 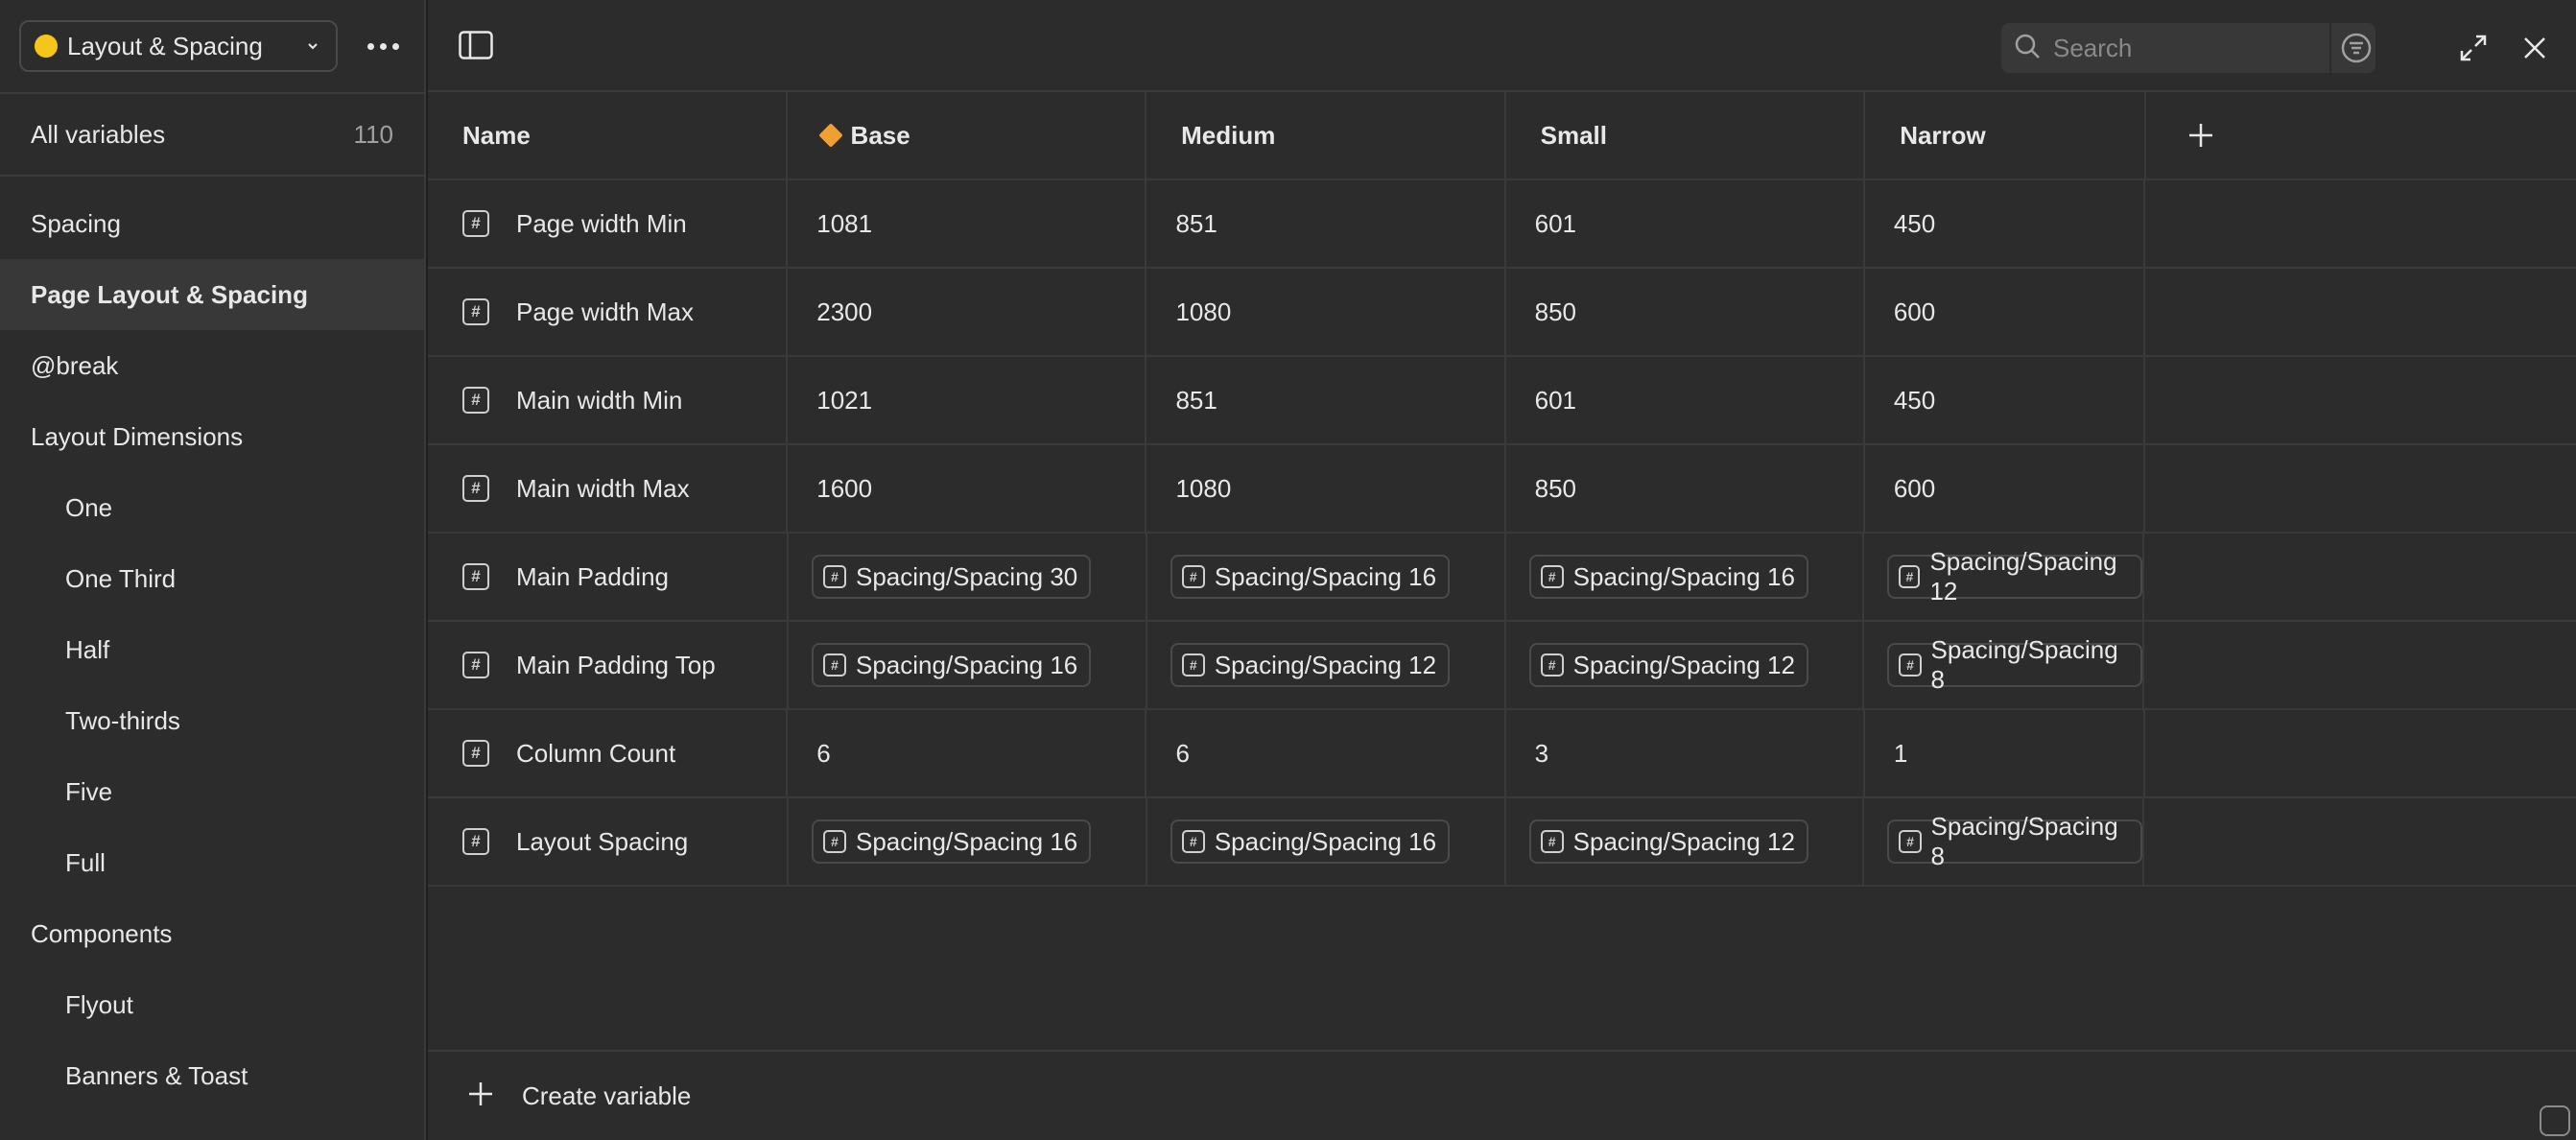 I want to click on resize-handle-icon, so click(x=2555, y=1120).